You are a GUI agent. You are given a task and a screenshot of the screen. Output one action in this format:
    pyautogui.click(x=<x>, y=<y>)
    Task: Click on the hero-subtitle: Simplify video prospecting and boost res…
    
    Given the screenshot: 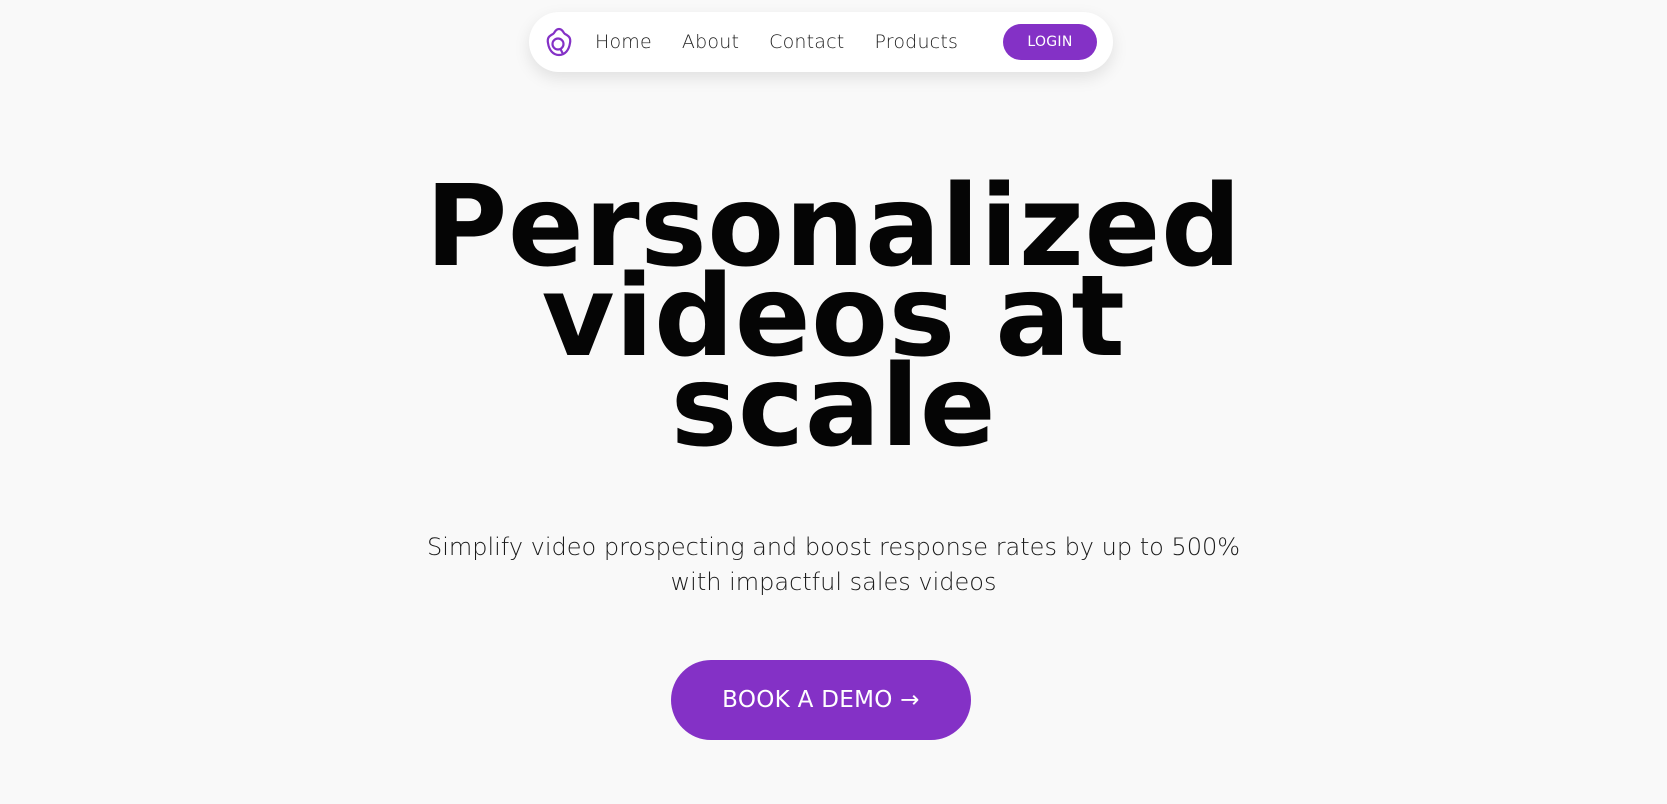 What is the action you would take?
    pyautogui.click(x=833, y=565)
    